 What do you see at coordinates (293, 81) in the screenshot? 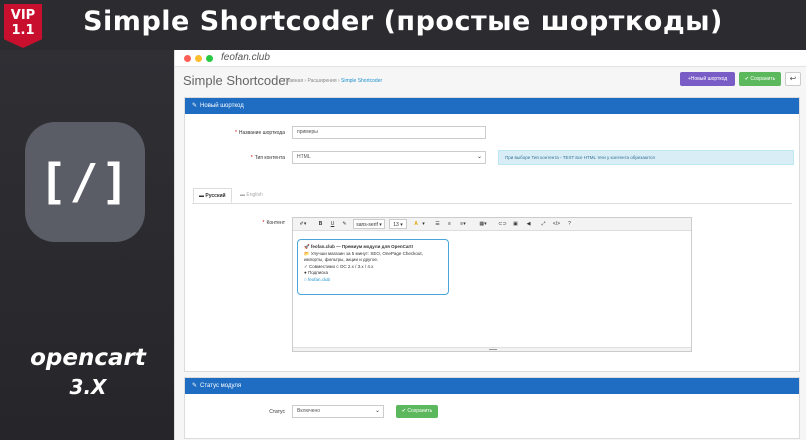
I see `breadcrumb-home: Главная` at bounding box center [293, 81].